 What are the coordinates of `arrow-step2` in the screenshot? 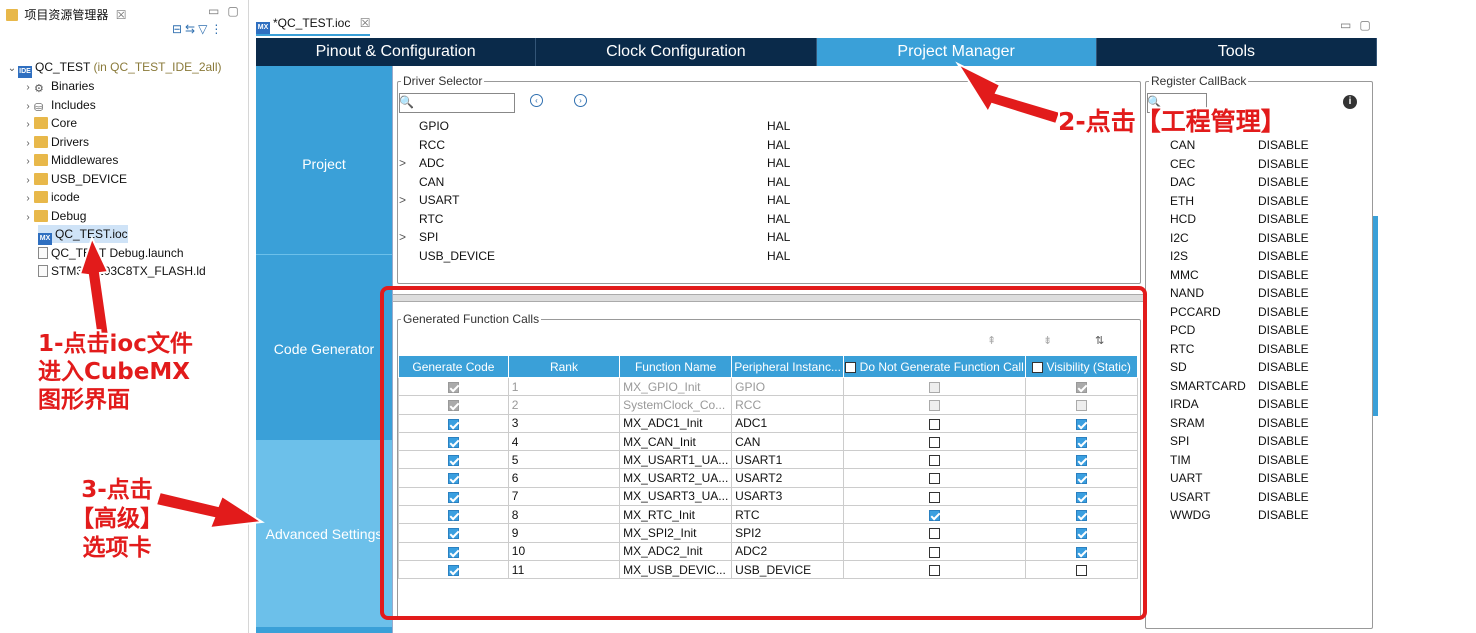 It's located at (1008, 93).